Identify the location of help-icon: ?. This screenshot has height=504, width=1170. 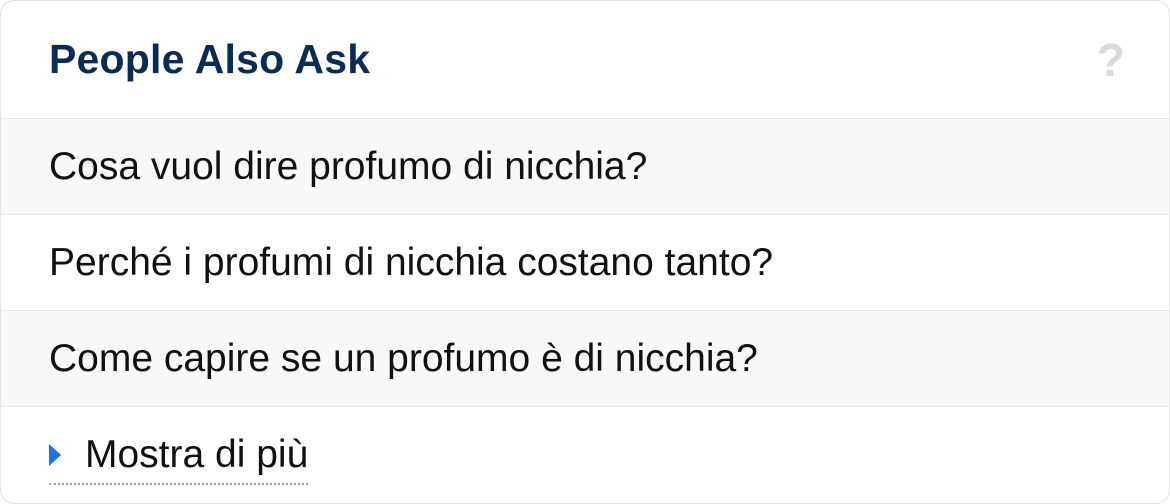
(1111, 60).